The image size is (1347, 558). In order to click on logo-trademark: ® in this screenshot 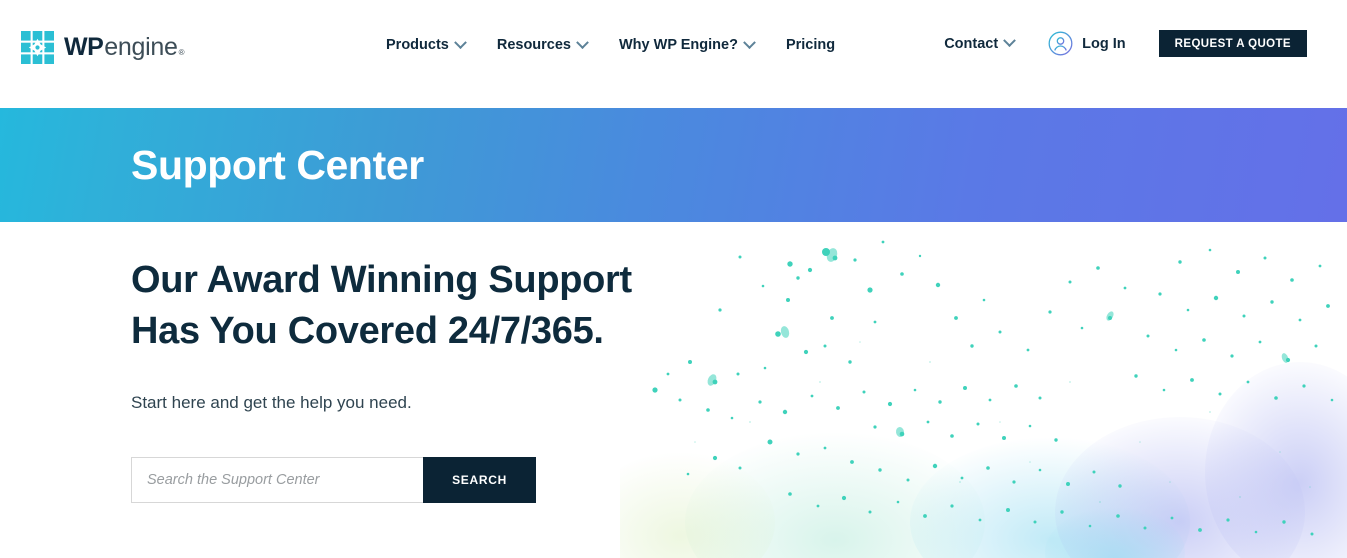, I will do `click(181, 52)`.